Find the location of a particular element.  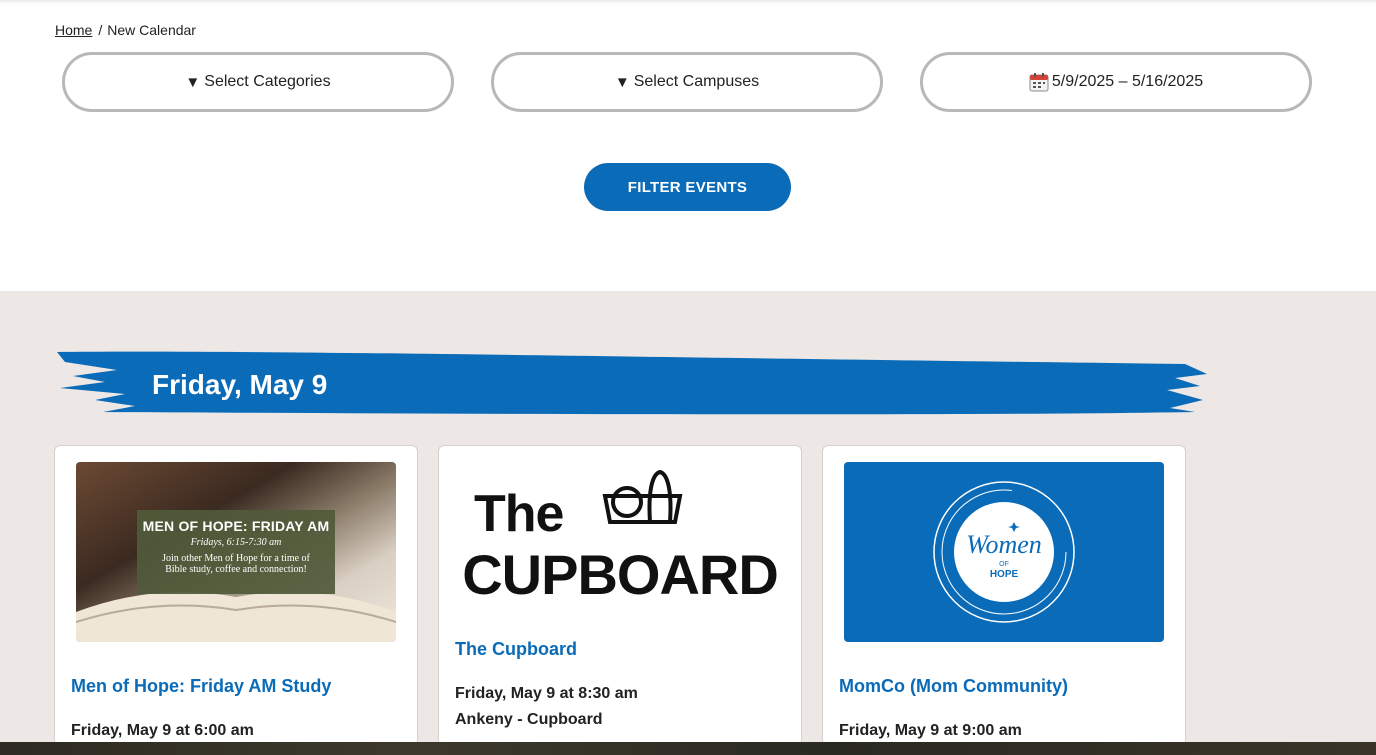

event-image: The CUPBOARD is located at coordinates (620, 552).